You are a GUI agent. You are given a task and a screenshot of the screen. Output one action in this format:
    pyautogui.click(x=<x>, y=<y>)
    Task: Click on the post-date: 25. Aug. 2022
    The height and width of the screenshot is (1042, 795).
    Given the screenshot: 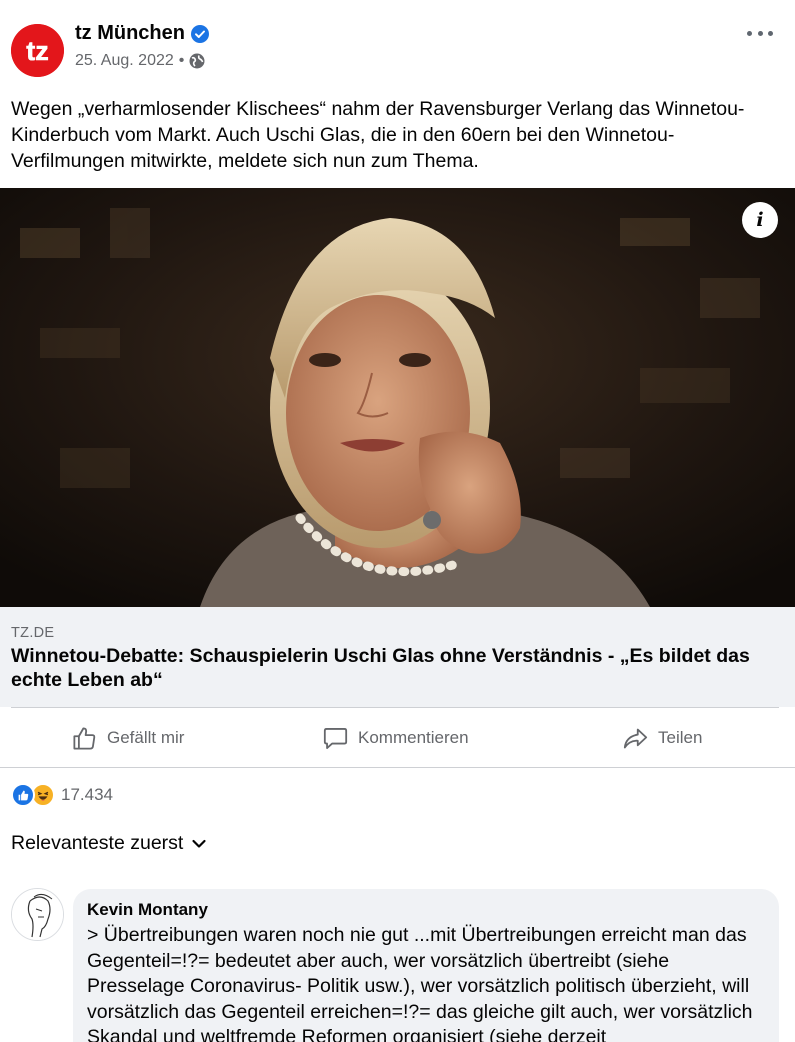 What is the action you would take?
    pyautogui.click(x=124, y=61)
    